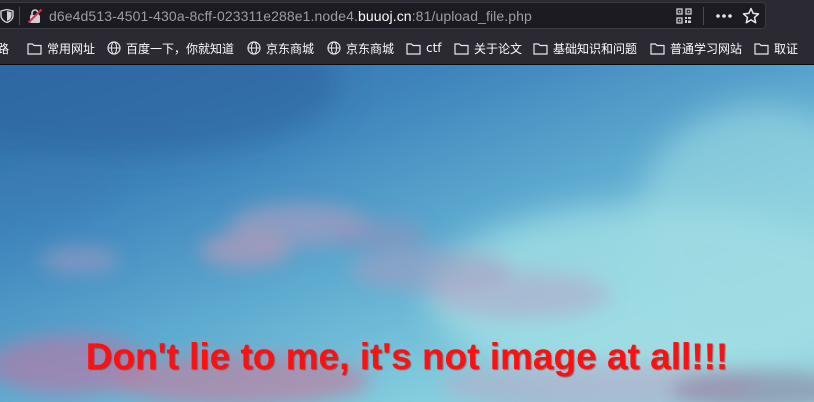 The height and width of the screenshot is (402, 814). I want to click on bookmark-folder-取证: 取证, so click(776, 48).